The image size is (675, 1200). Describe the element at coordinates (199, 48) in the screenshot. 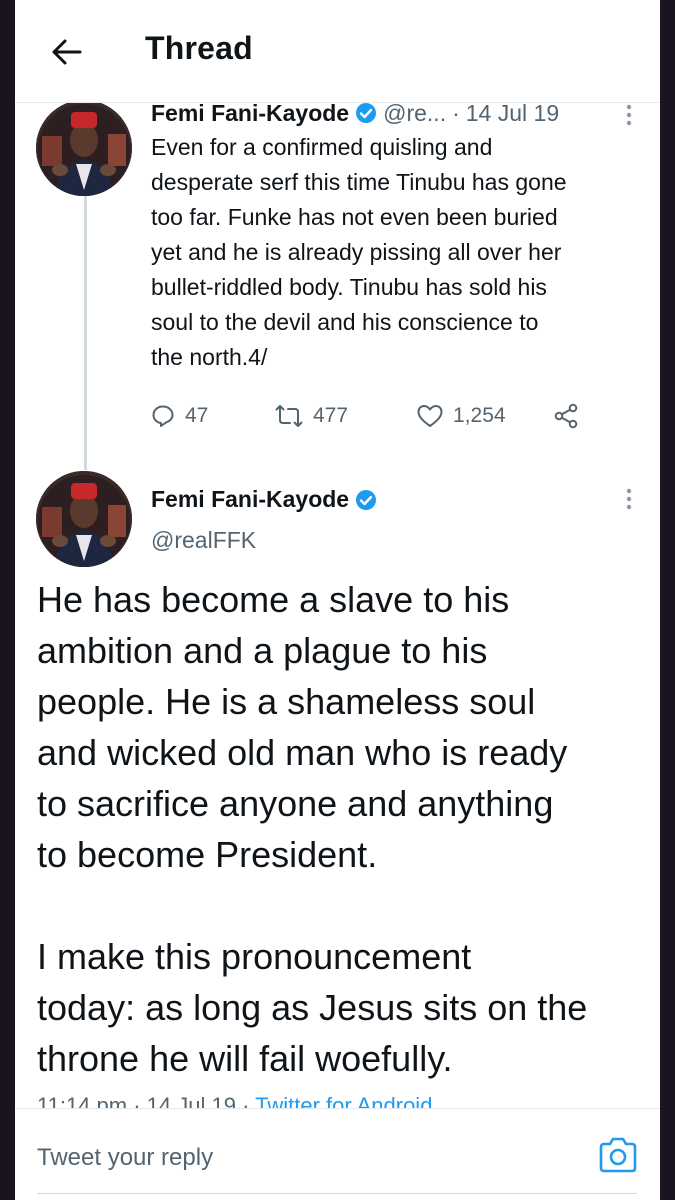

I see `page-title: Thread` at that location.